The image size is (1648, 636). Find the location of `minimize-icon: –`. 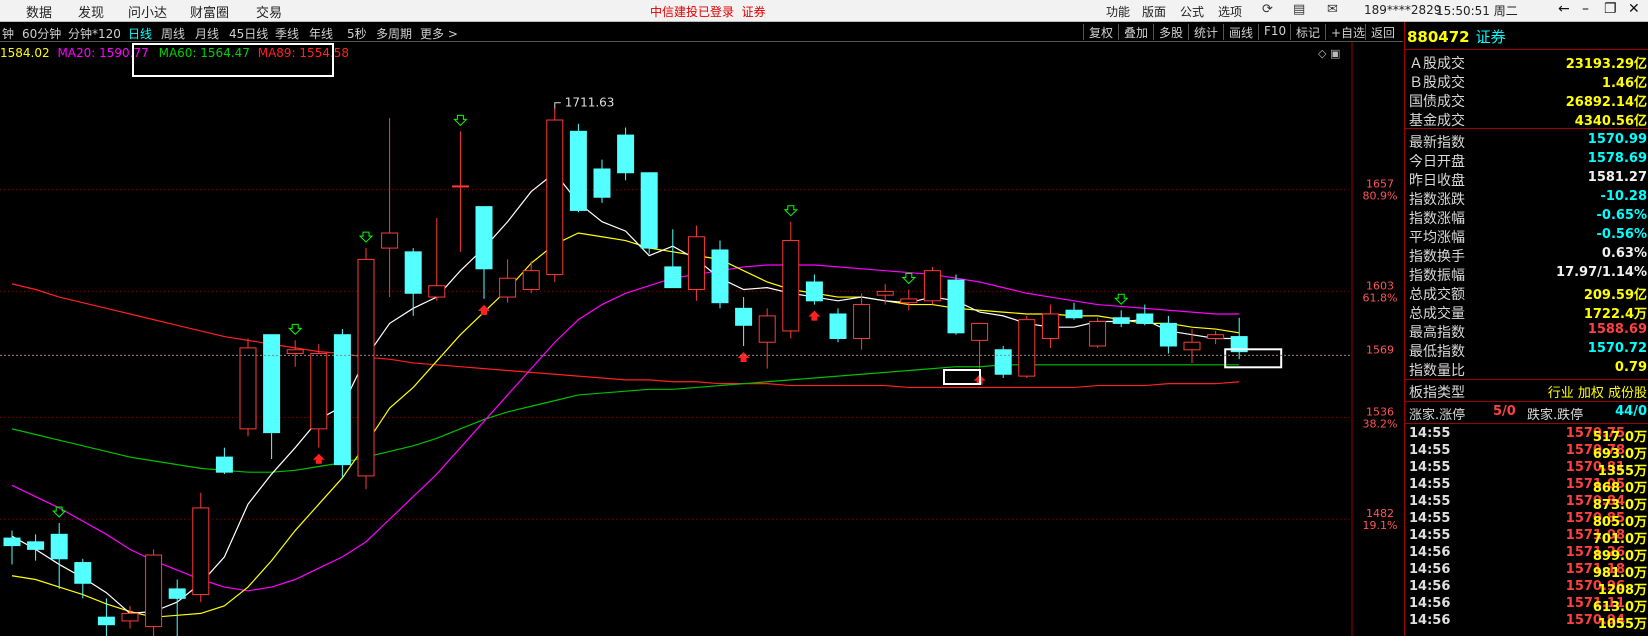

minimize-icon: – is located at coordinates (1585, 9).